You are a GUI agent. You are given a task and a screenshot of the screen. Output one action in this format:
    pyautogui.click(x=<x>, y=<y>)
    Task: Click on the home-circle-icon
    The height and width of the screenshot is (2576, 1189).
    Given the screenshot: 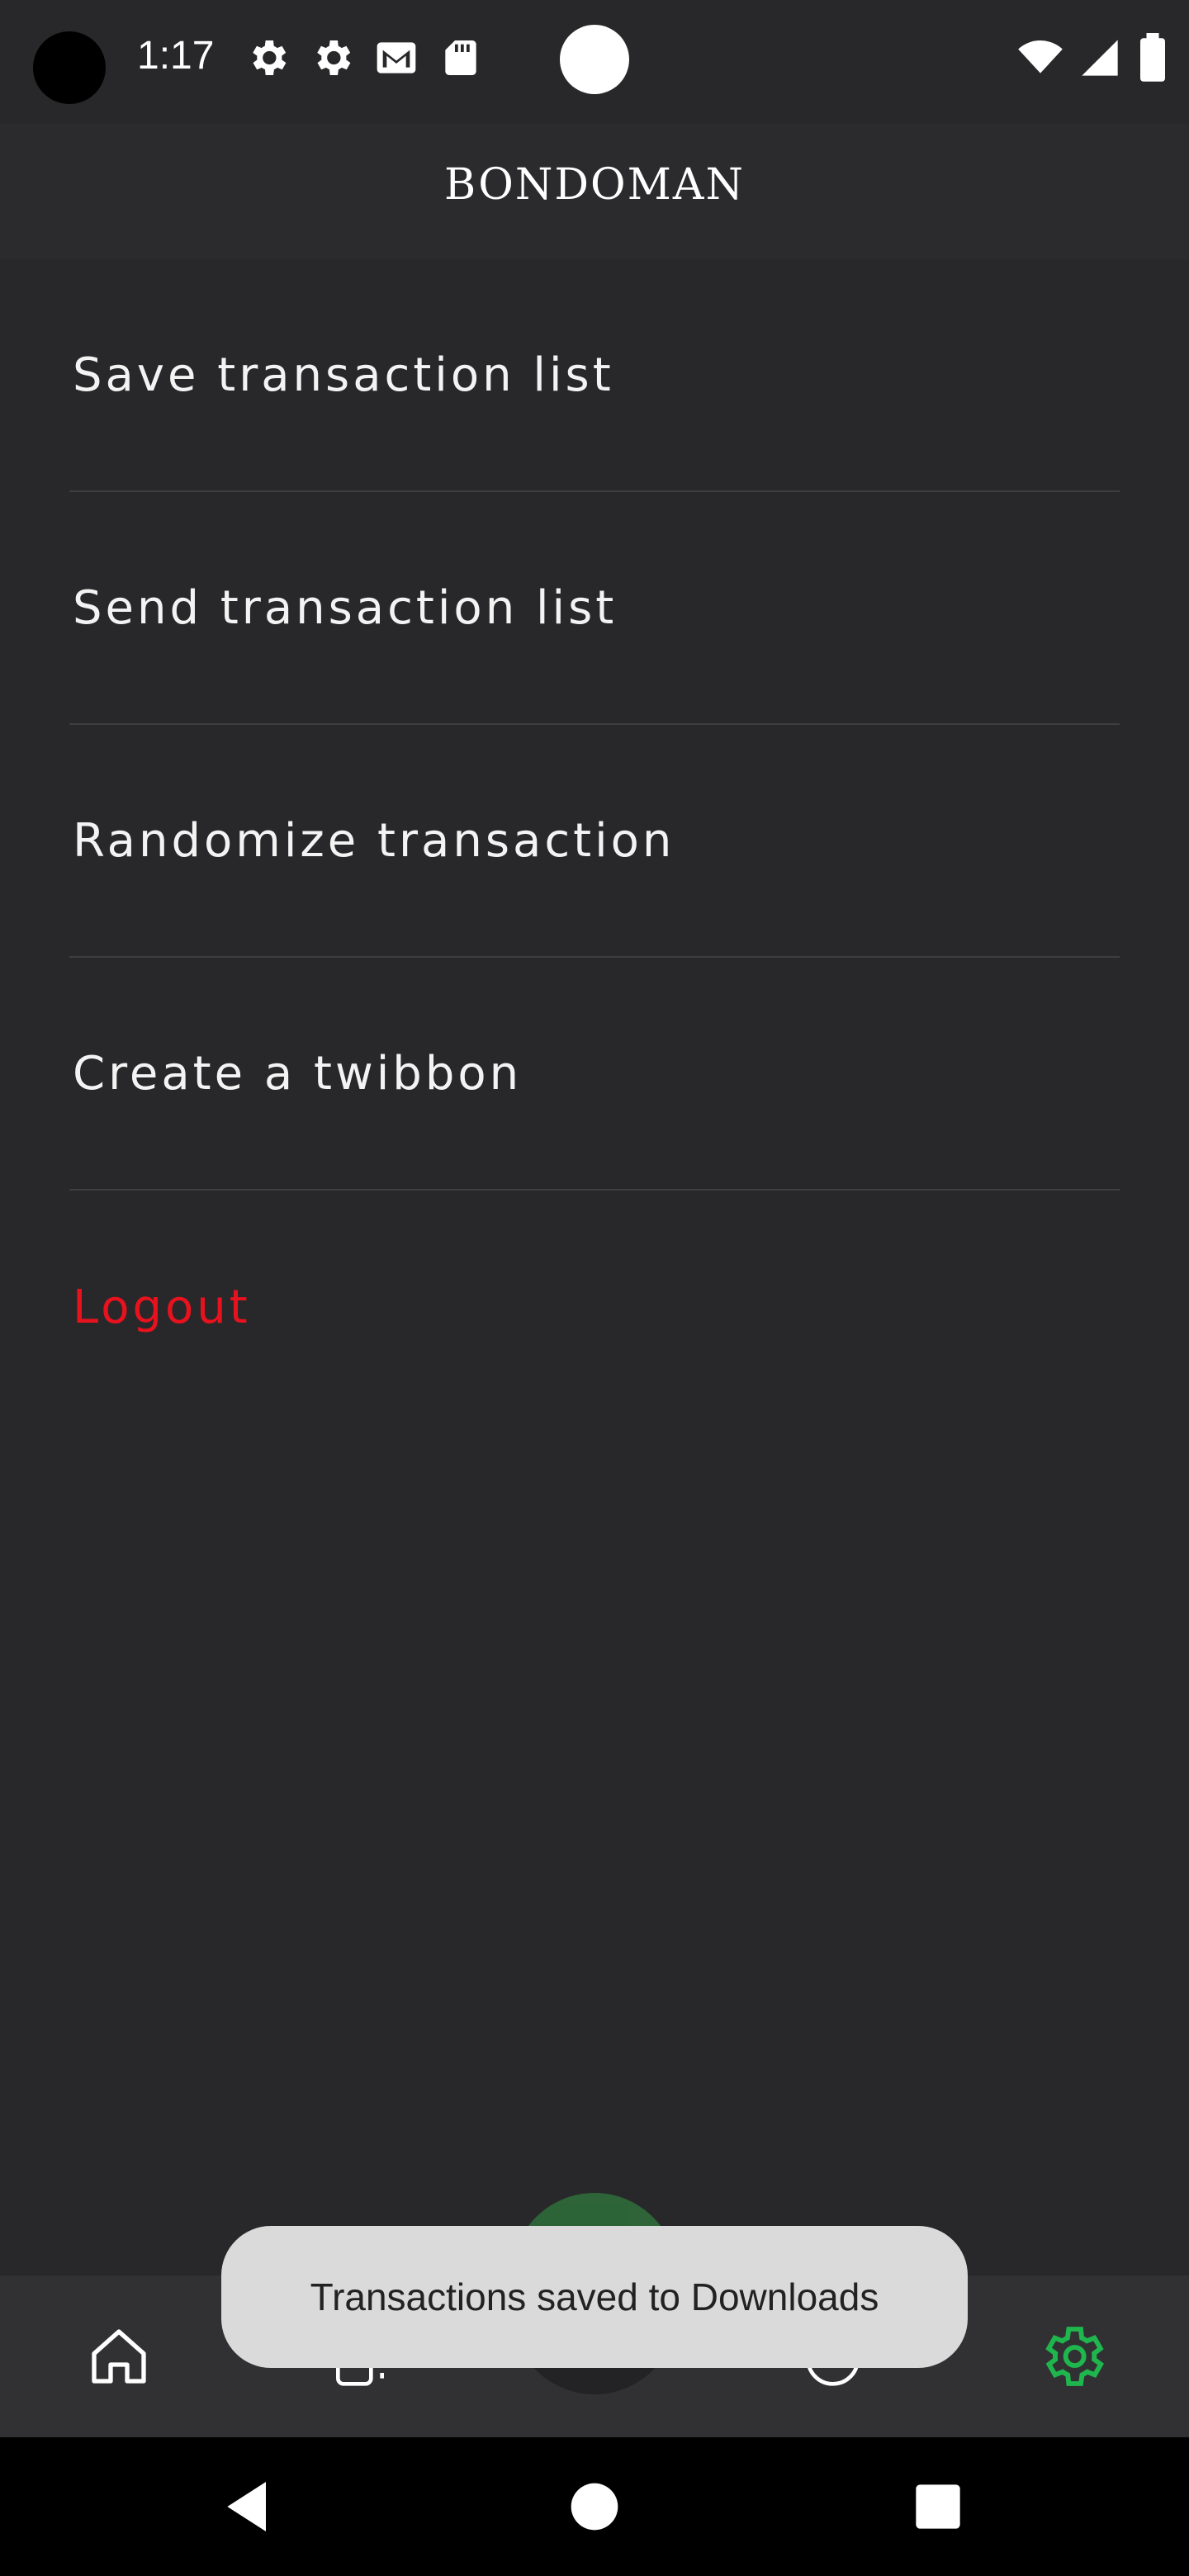 What is the action you would take?
    pyautogui.click(x=594, y=2507)
    